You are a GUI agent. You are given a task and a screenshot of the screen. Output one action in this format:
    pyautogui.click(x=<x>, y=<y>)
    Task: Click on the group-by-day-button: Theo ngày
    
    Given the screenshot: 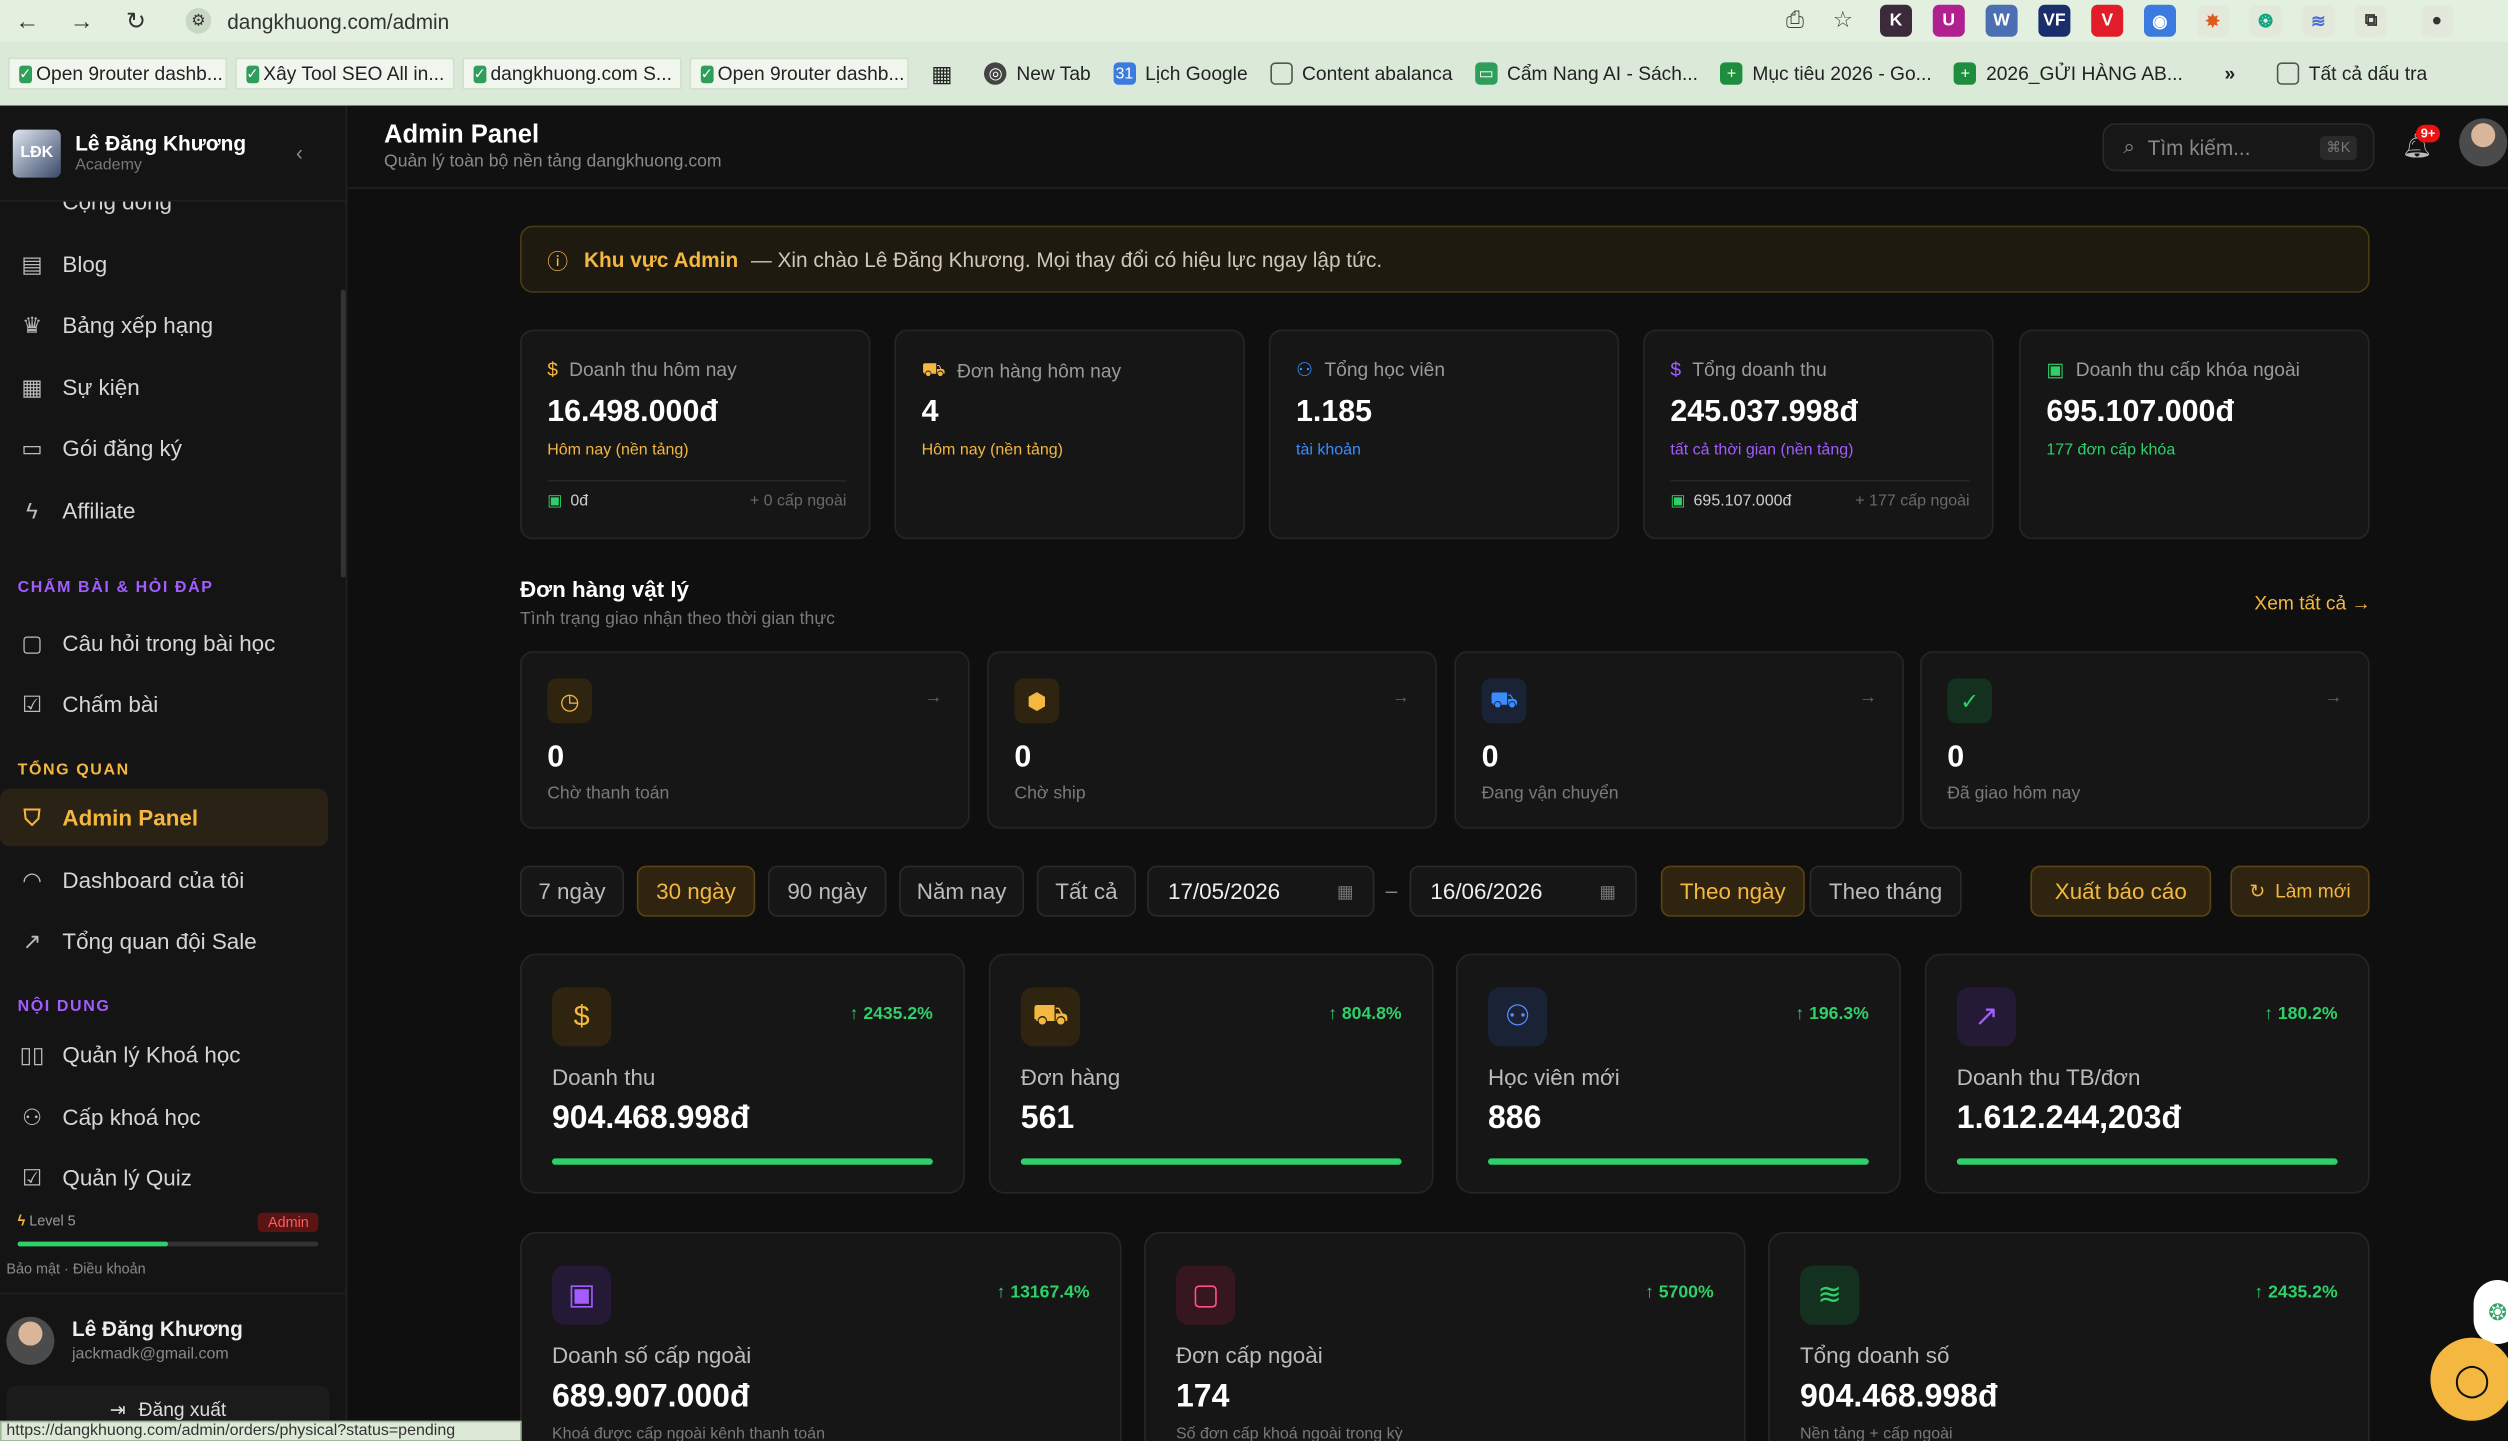 What is the action you would take?
    pyautogui.click(x=1732, y=891)
    